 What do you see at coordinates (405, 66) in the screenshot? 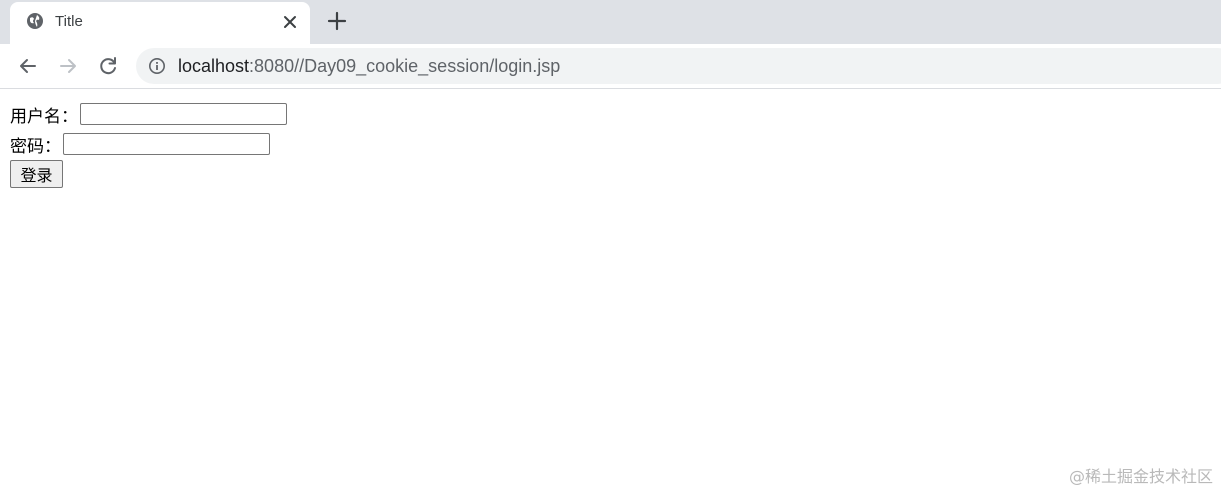
I see `url-path: :8080//Day09_cookie_session/login.jsp` at bounding box center [405, 66].